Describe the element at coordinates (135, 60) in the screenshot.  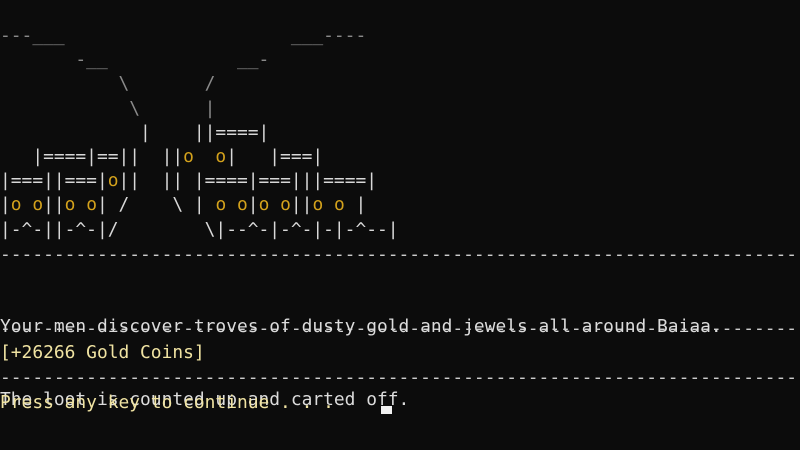
I see `ascii-art-segment: -__ __-` at that location.